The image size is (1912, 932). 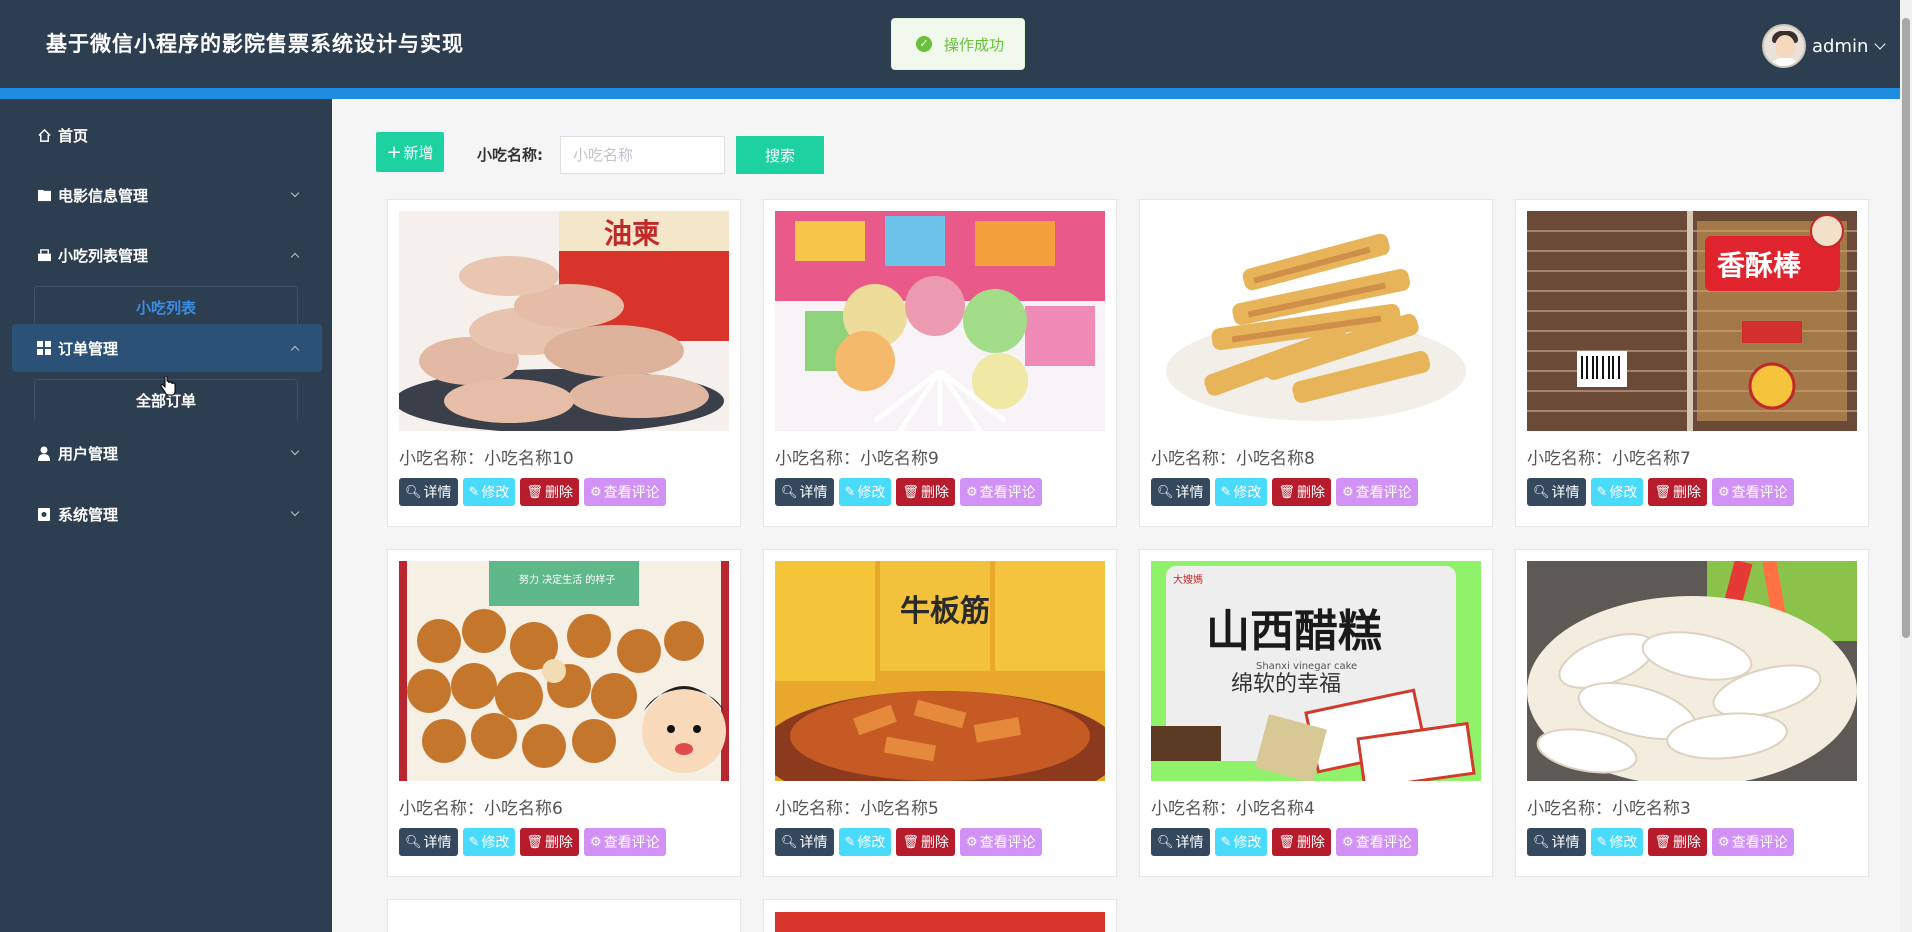 I want to click on accent-bar, so click(x=950, y=93).